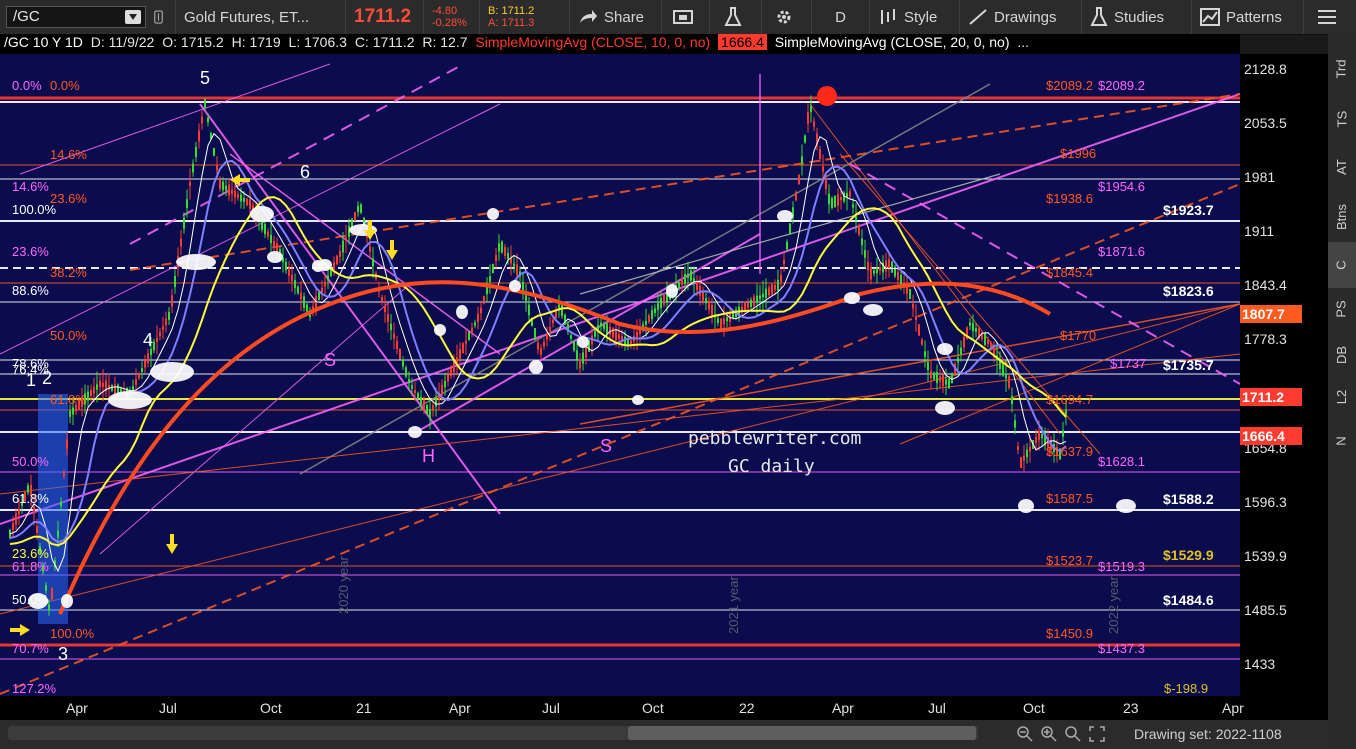  Describe the element at coordinates (592, 42) in the screenshot. I see `sma10-label: SimpleMovingAvg (CLOSE, 10, 0, no)` at that location.